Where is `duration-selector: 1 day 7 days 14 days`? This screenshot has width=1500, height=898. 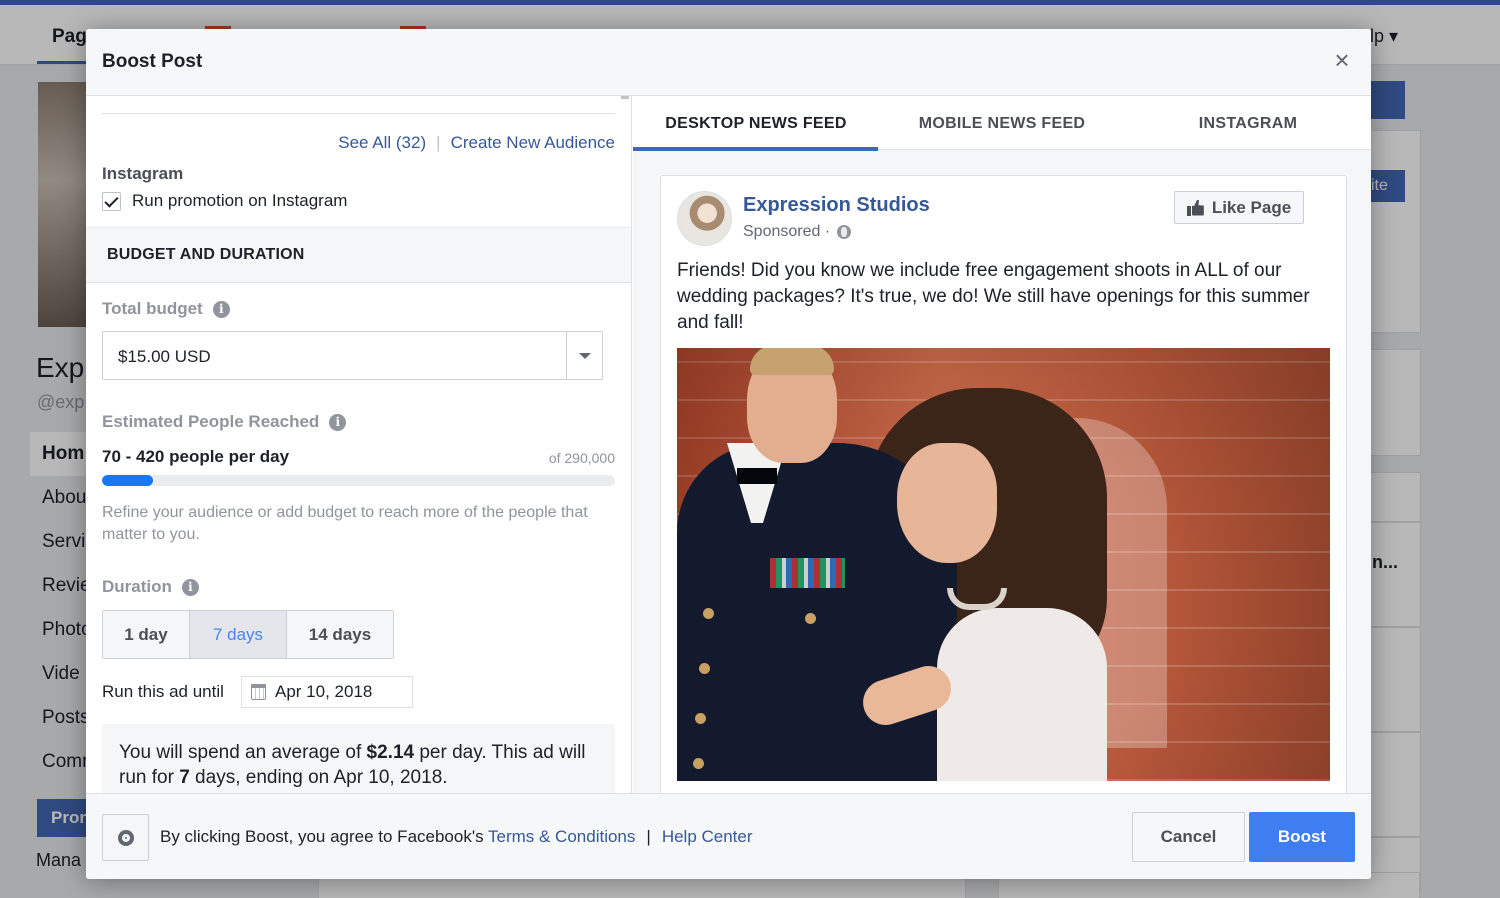
duration-selector: 1 day 7 days 14 days is located at coordinates (248, 634).